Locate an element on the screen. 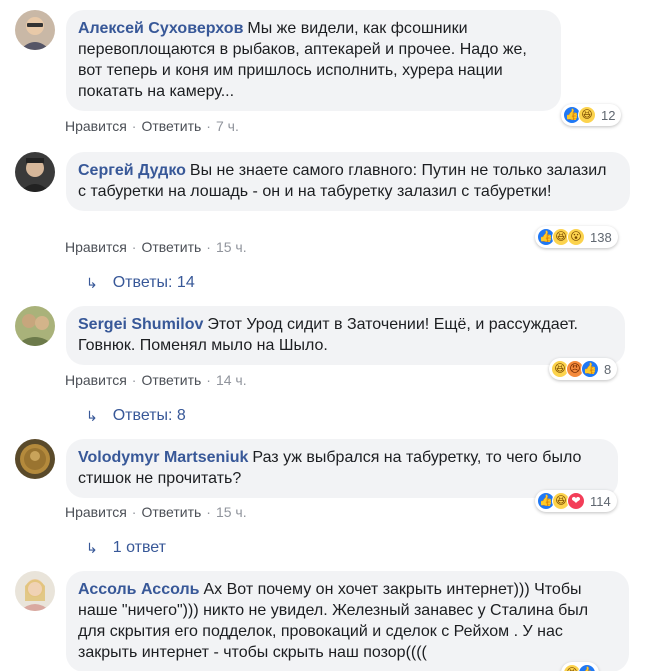 The width and height of the screenshot is (653, 671). comment-actions: Нравится · Ответить · 14 ч. is located at coordinates (156, 380).